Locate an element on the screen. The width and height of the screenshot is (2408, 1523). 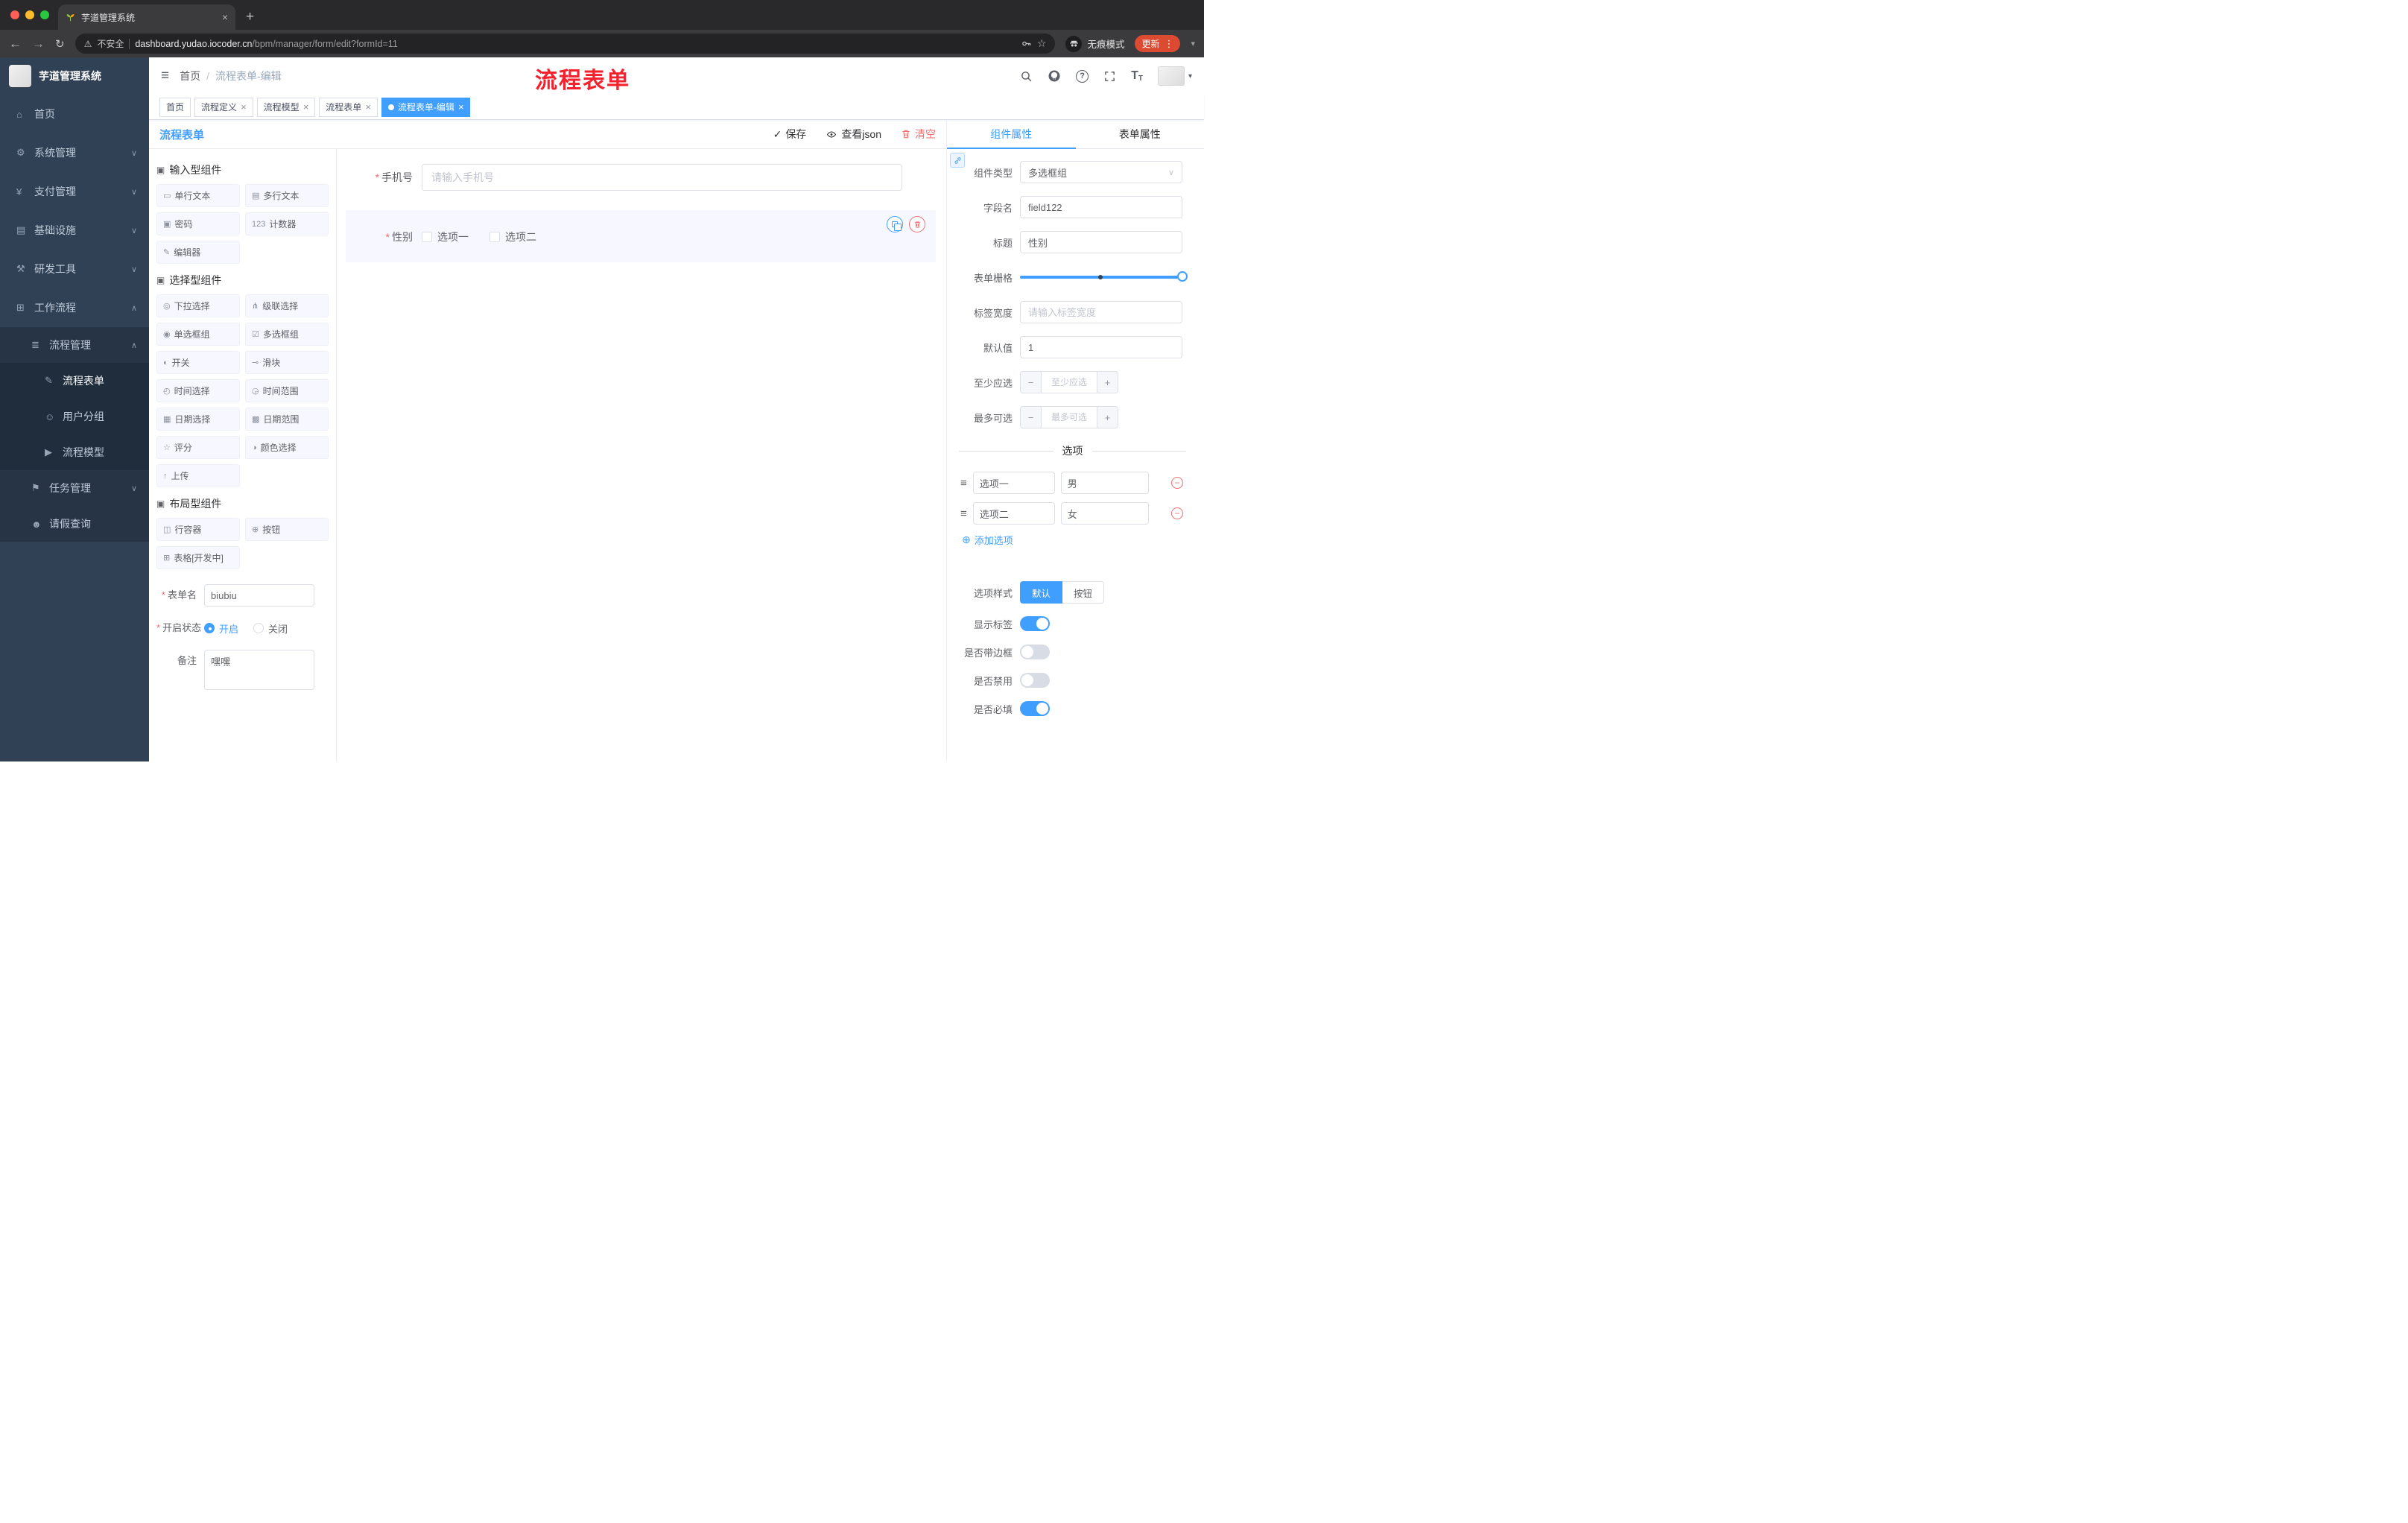
grid-slider is located at coordinates (1104, 277).